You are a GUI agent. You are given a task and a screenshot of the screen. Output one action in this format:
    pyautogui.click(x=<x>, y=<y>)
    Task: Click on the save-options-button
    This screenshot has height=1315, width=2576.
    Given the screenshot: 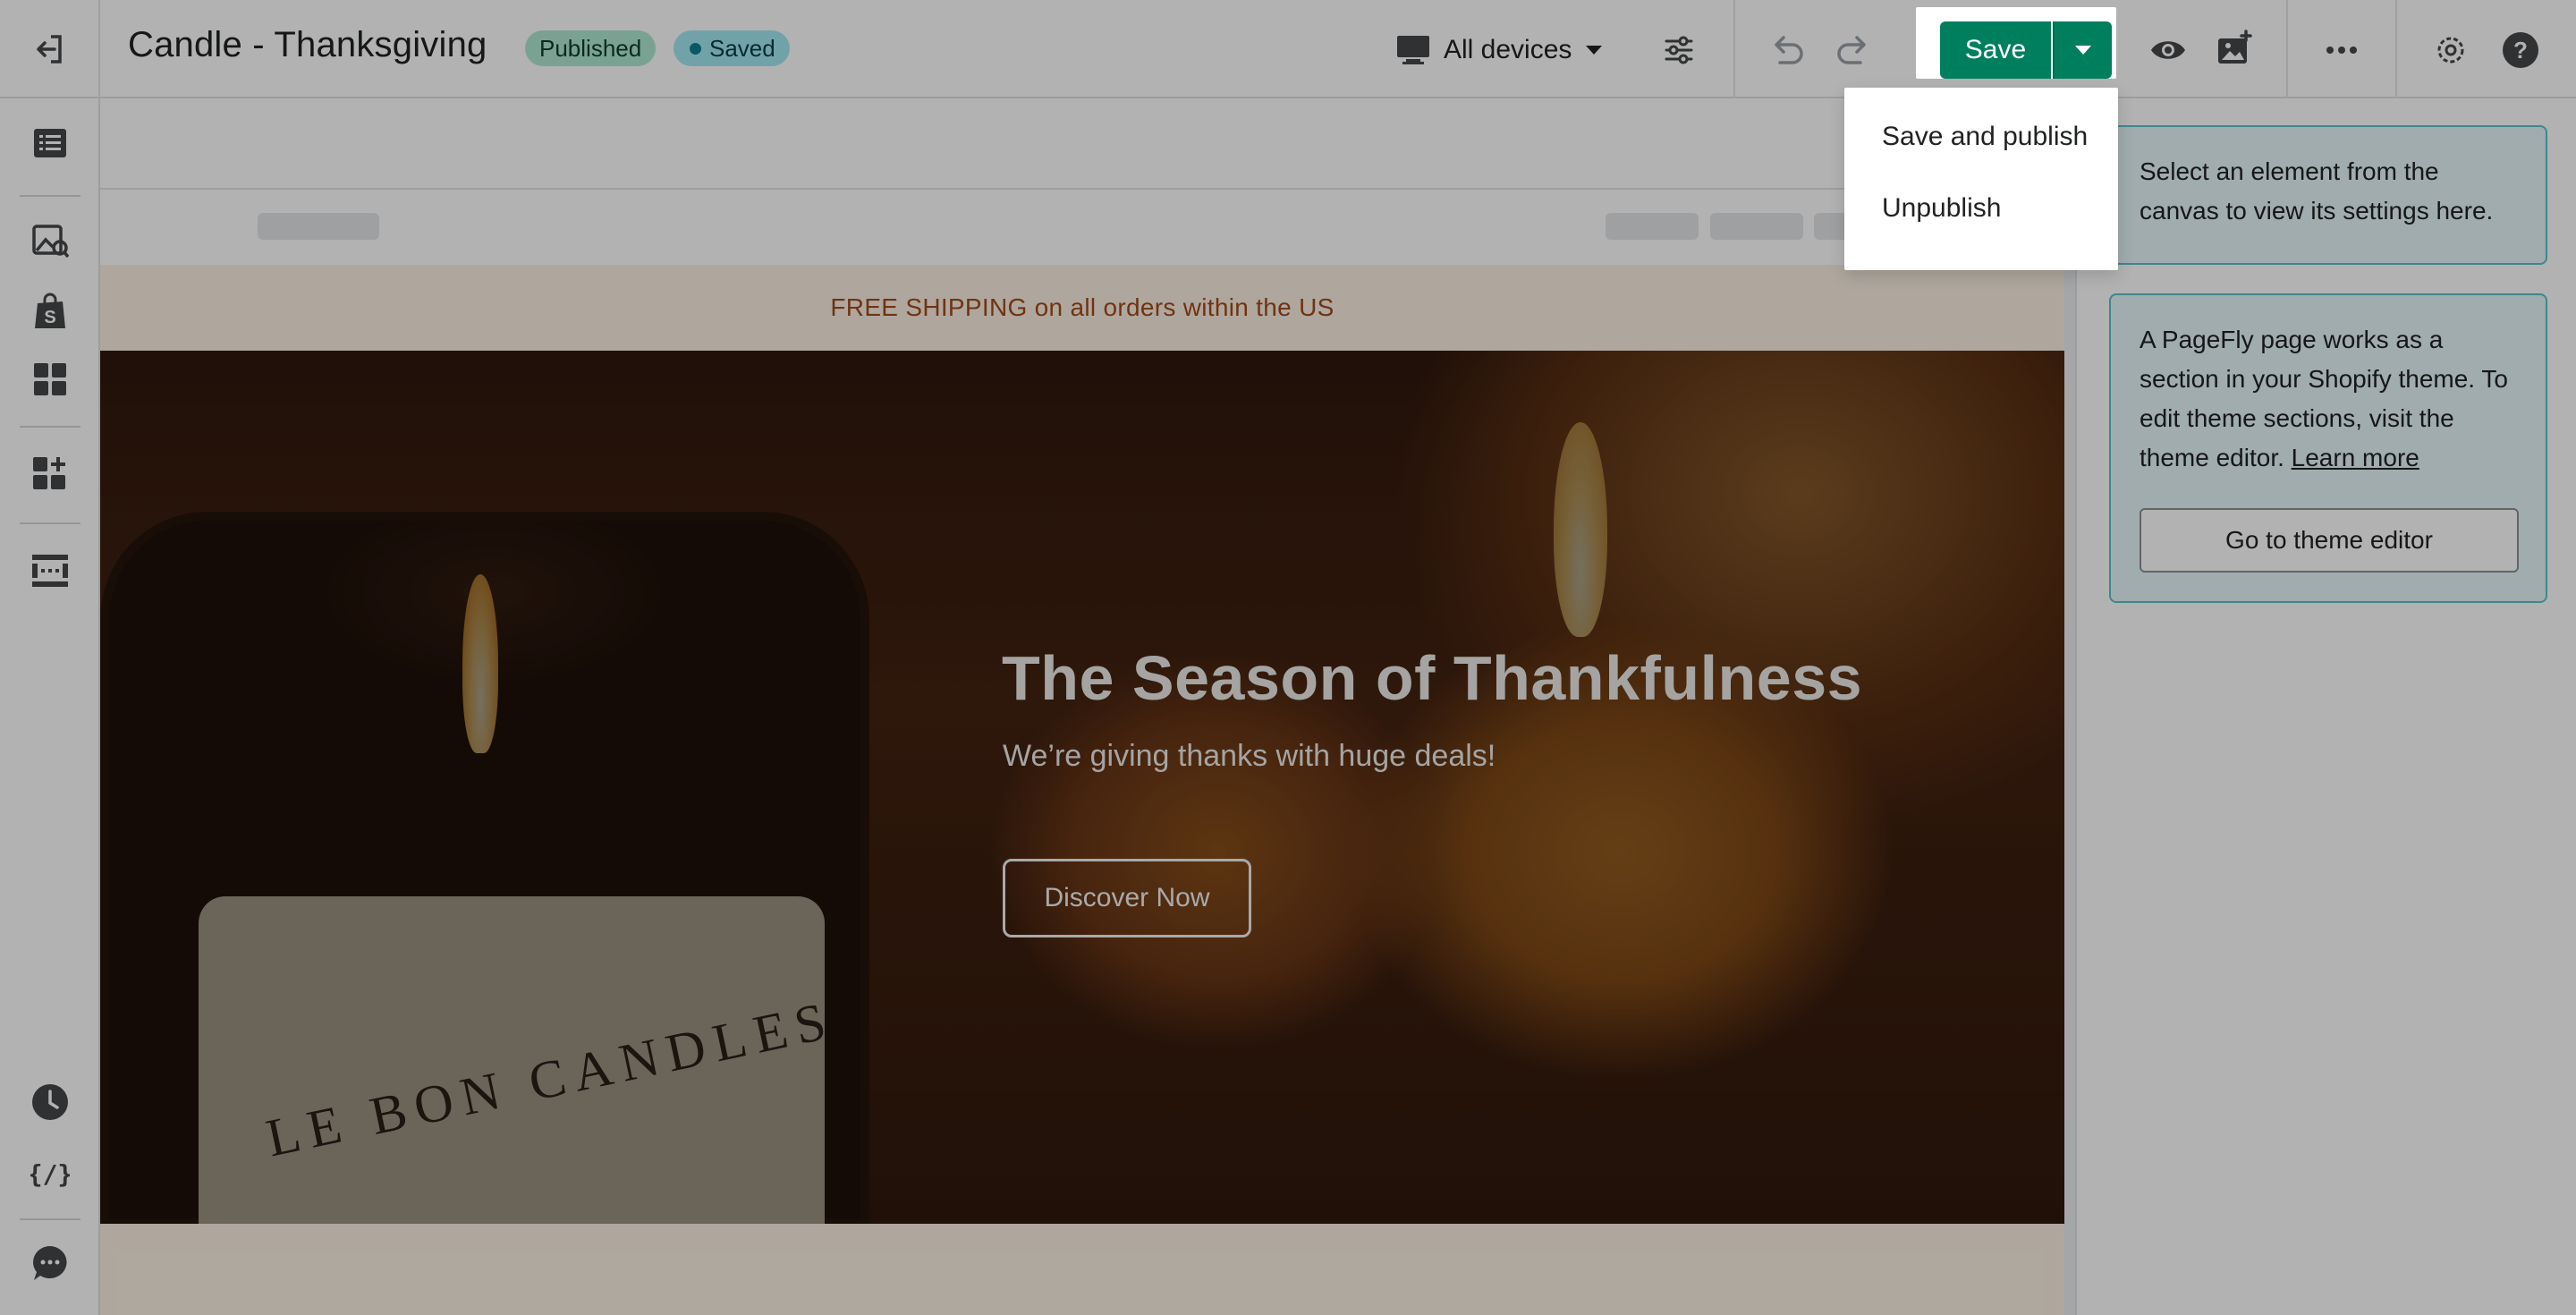 What is the action you would take?
    pyautogui.click(x=2082, y=50)
    